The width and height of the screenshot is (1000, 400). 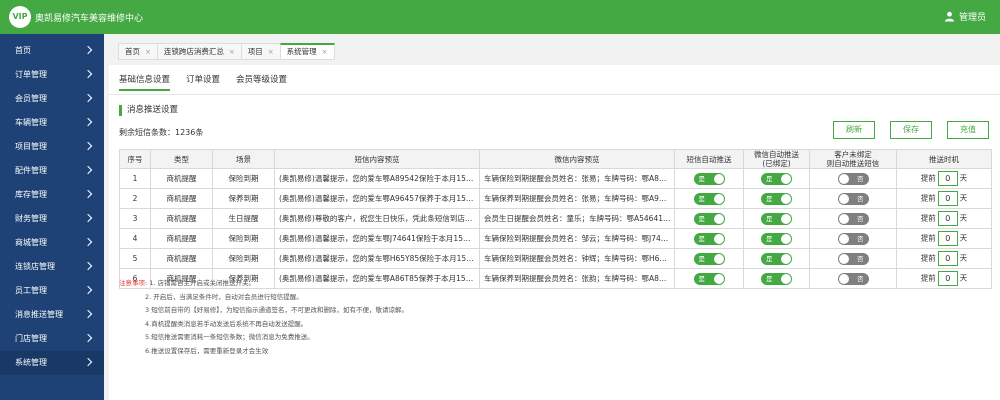 I want to click on sidebar-item-projects: 项目管理, so click(x=52, y=147).